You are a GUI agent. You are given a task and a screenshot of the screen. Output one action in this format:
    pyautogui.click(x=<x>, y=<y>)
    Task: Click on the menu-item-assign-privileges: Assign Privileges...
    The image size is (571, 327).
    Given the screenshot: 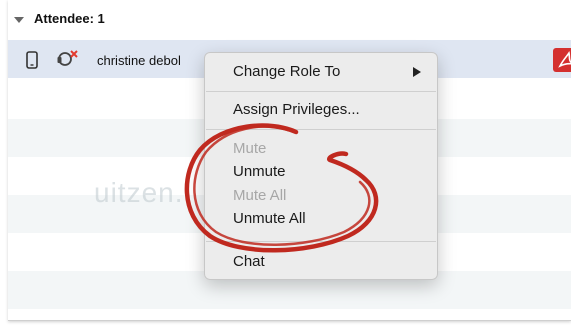 What is the action you would take?
    pyautogui.click(x=296, y=109)
    